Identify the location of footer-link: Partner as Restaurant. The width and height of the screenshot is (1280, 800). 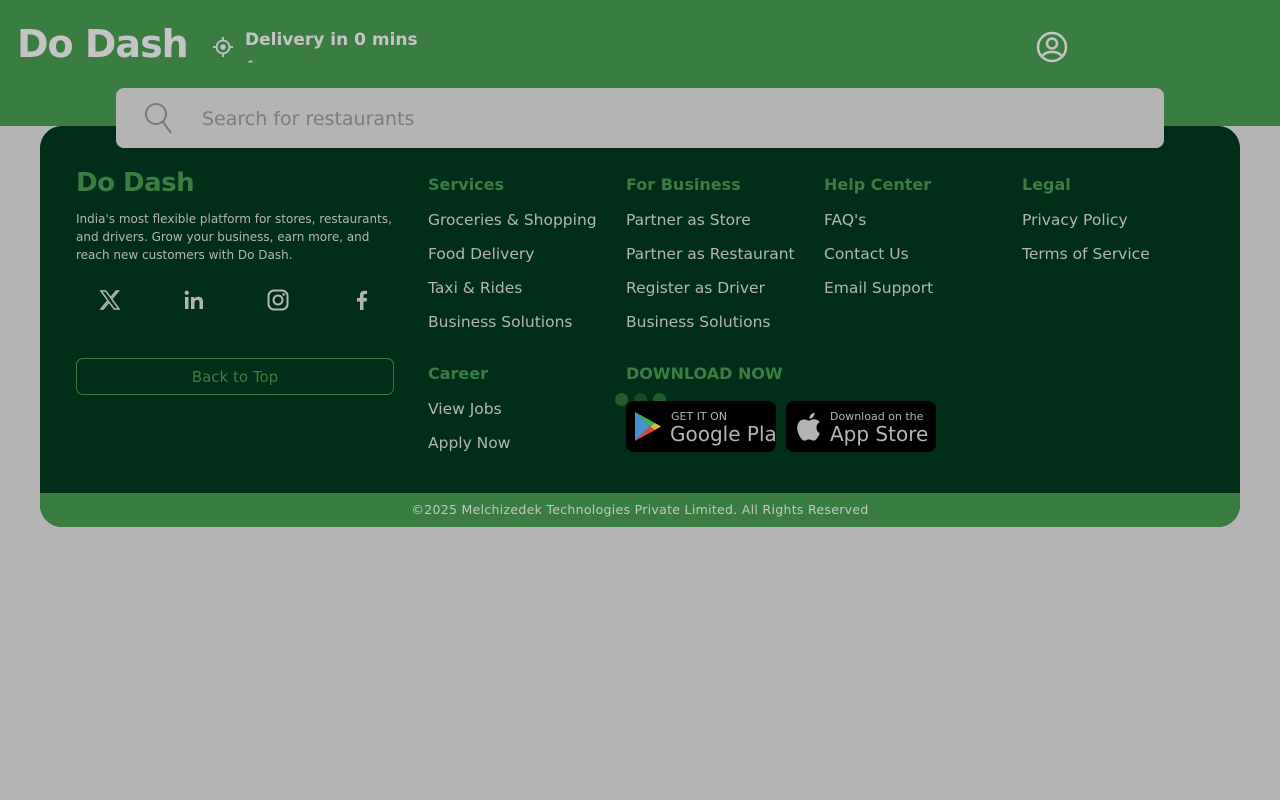
(710, 262).